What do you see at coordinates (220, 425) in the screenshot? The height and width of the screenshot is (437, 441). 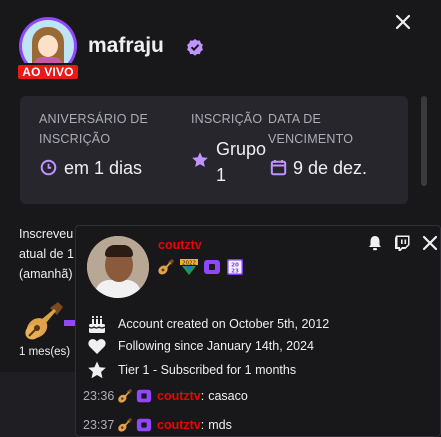 I see `chat-text: mds` at bounding box center [220, 425].